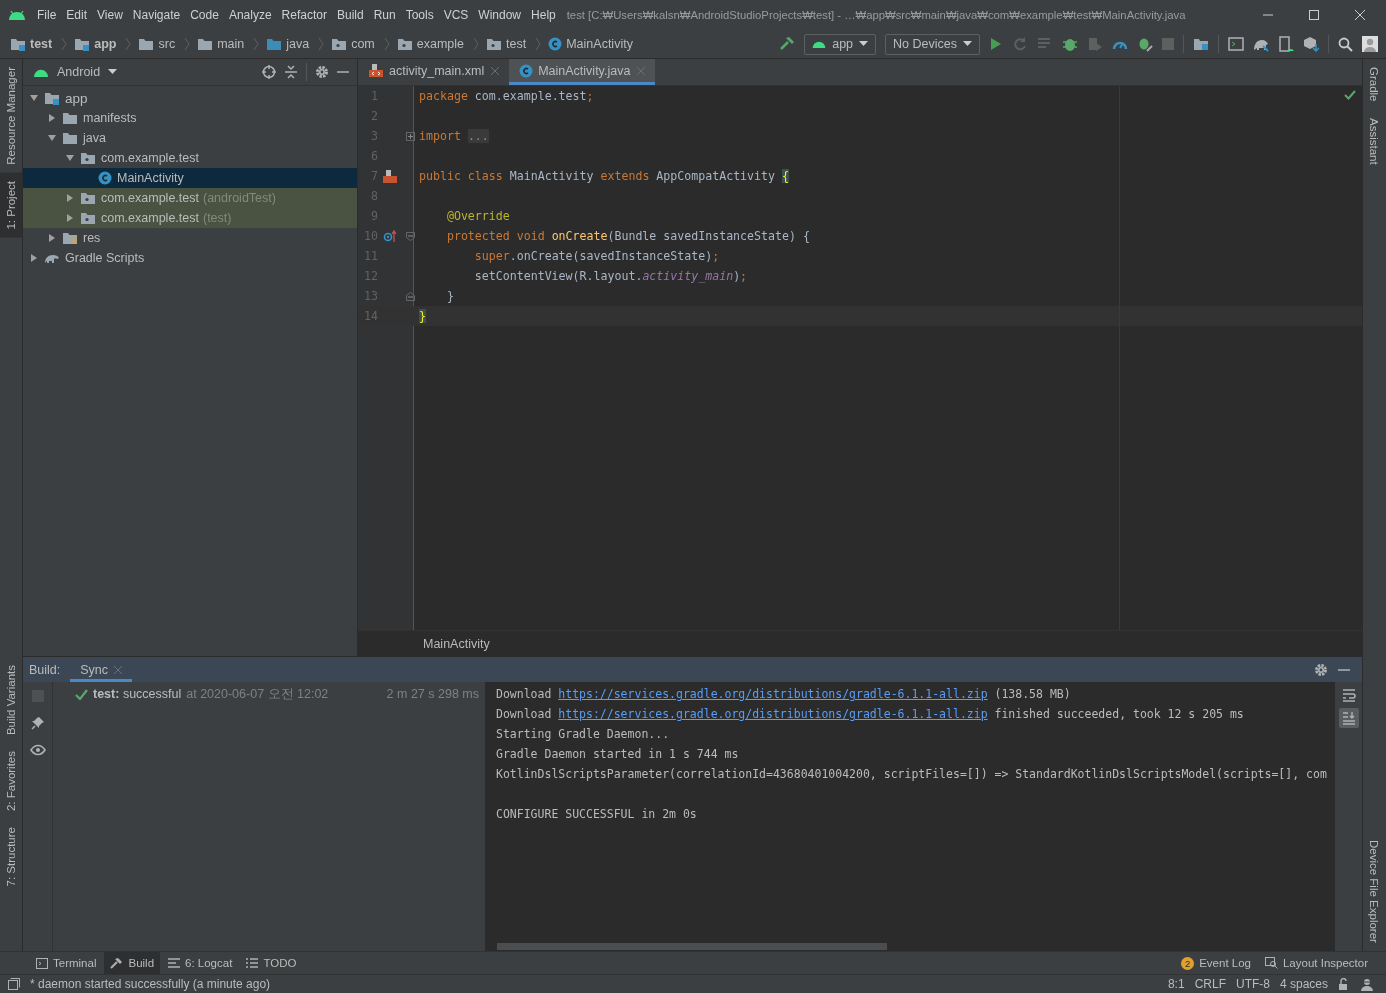 The image size is (1386, 993). I want to click on package-icon, so click(88, 218).